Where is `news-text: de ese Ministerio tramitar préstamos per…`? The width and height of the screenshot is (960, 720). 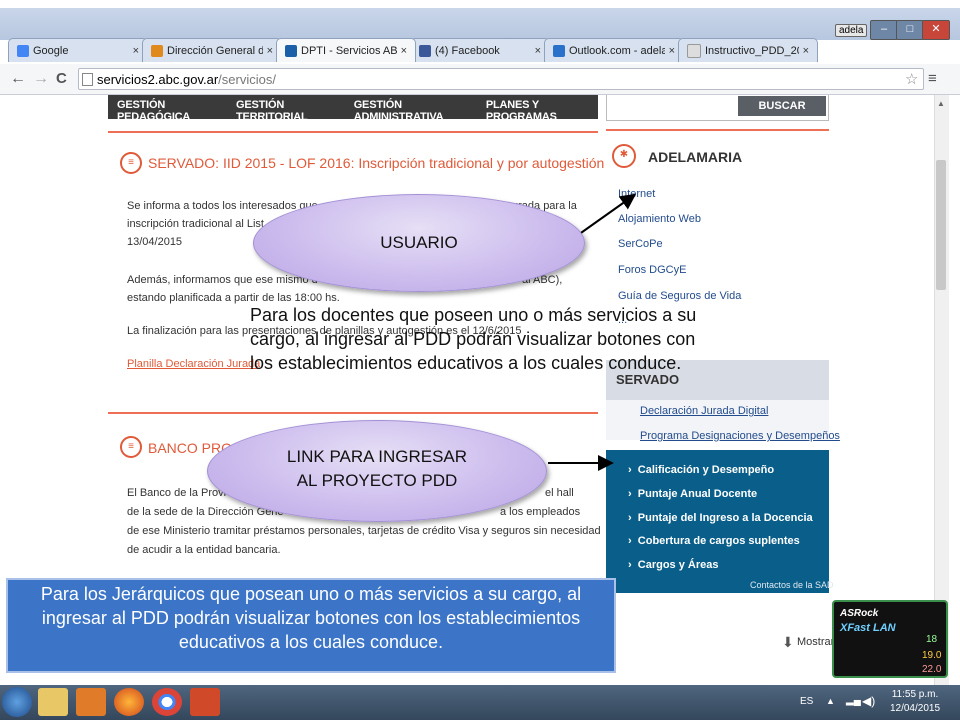
news-text: de ese Ministerio tramitar préstamos per… is located at coordinates (364, 531).